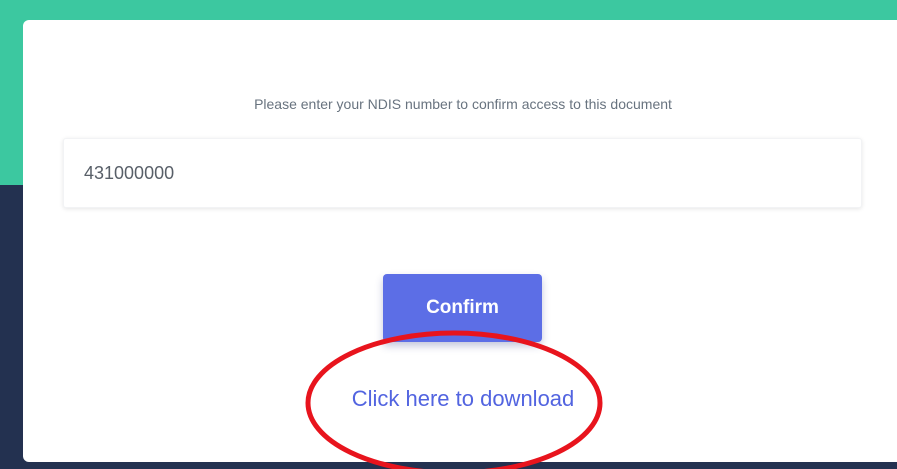  I want to click on ndis-number-input, so click(462, 173).